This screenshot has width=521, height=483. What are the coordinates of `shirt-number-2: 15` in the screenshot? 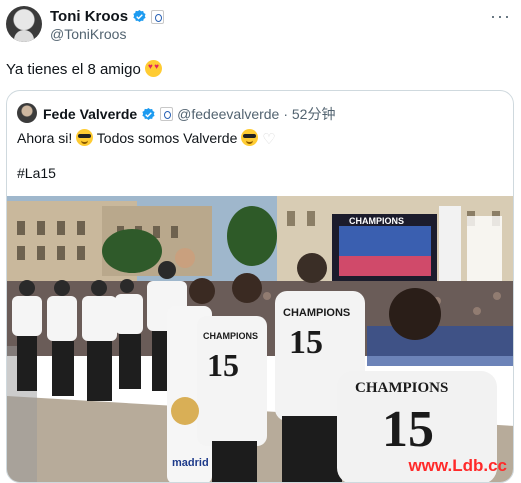 It's located at (223, 365).